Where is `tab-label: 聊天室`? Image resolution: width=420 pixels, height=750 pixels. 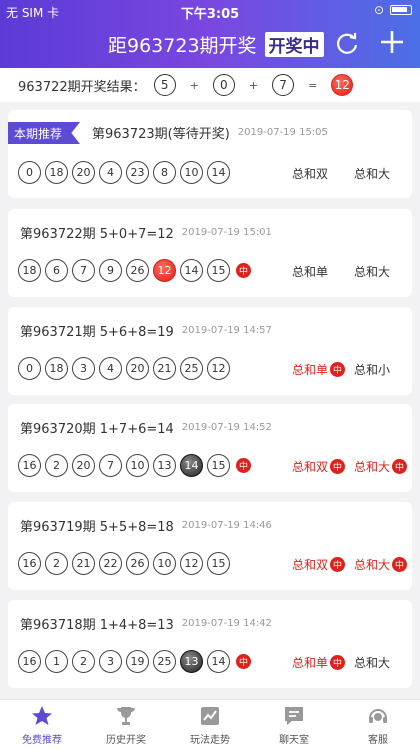 tab-label: 聊天室 is located at coordinates (294, 740).